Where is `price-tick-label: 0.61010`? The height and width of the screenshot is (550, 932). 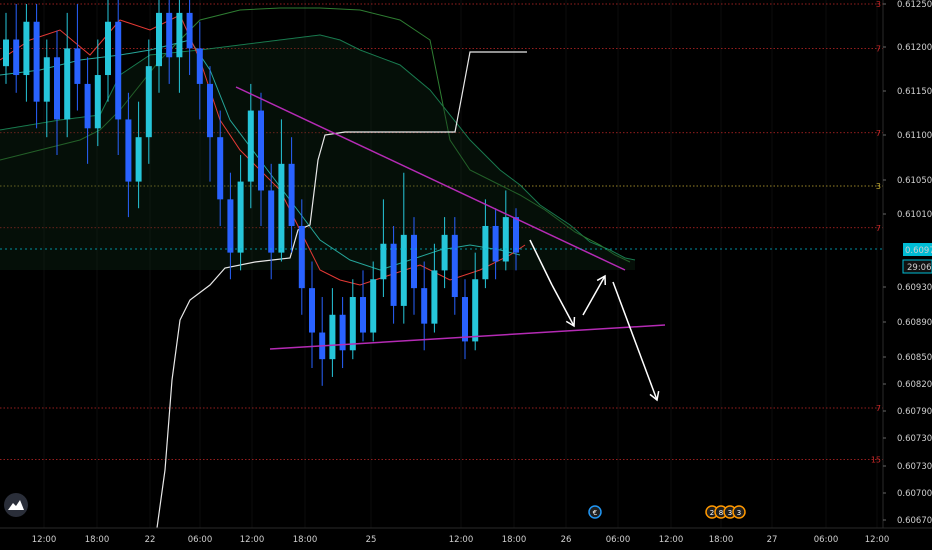
price-tick-label: 0.61010 is located at coordinates (914, 215).